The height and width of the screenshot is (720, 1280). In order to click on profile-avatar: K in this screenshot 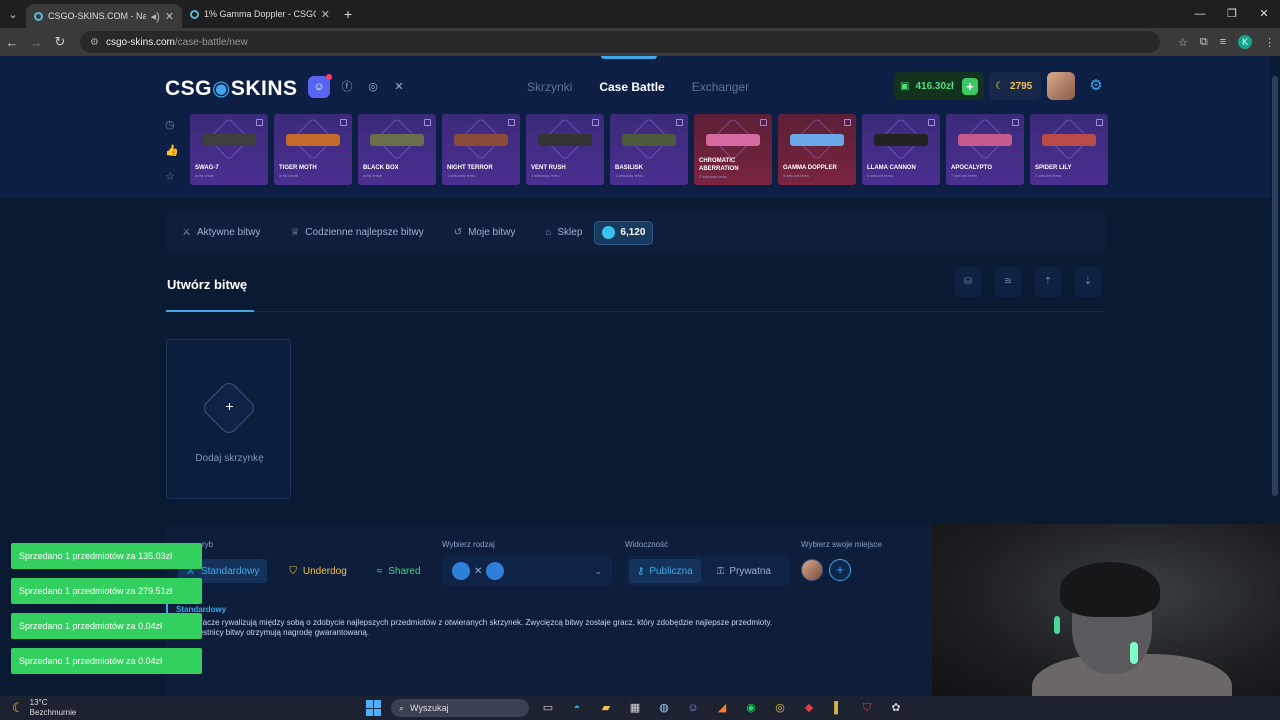, I will do `click(1245, 42)`.